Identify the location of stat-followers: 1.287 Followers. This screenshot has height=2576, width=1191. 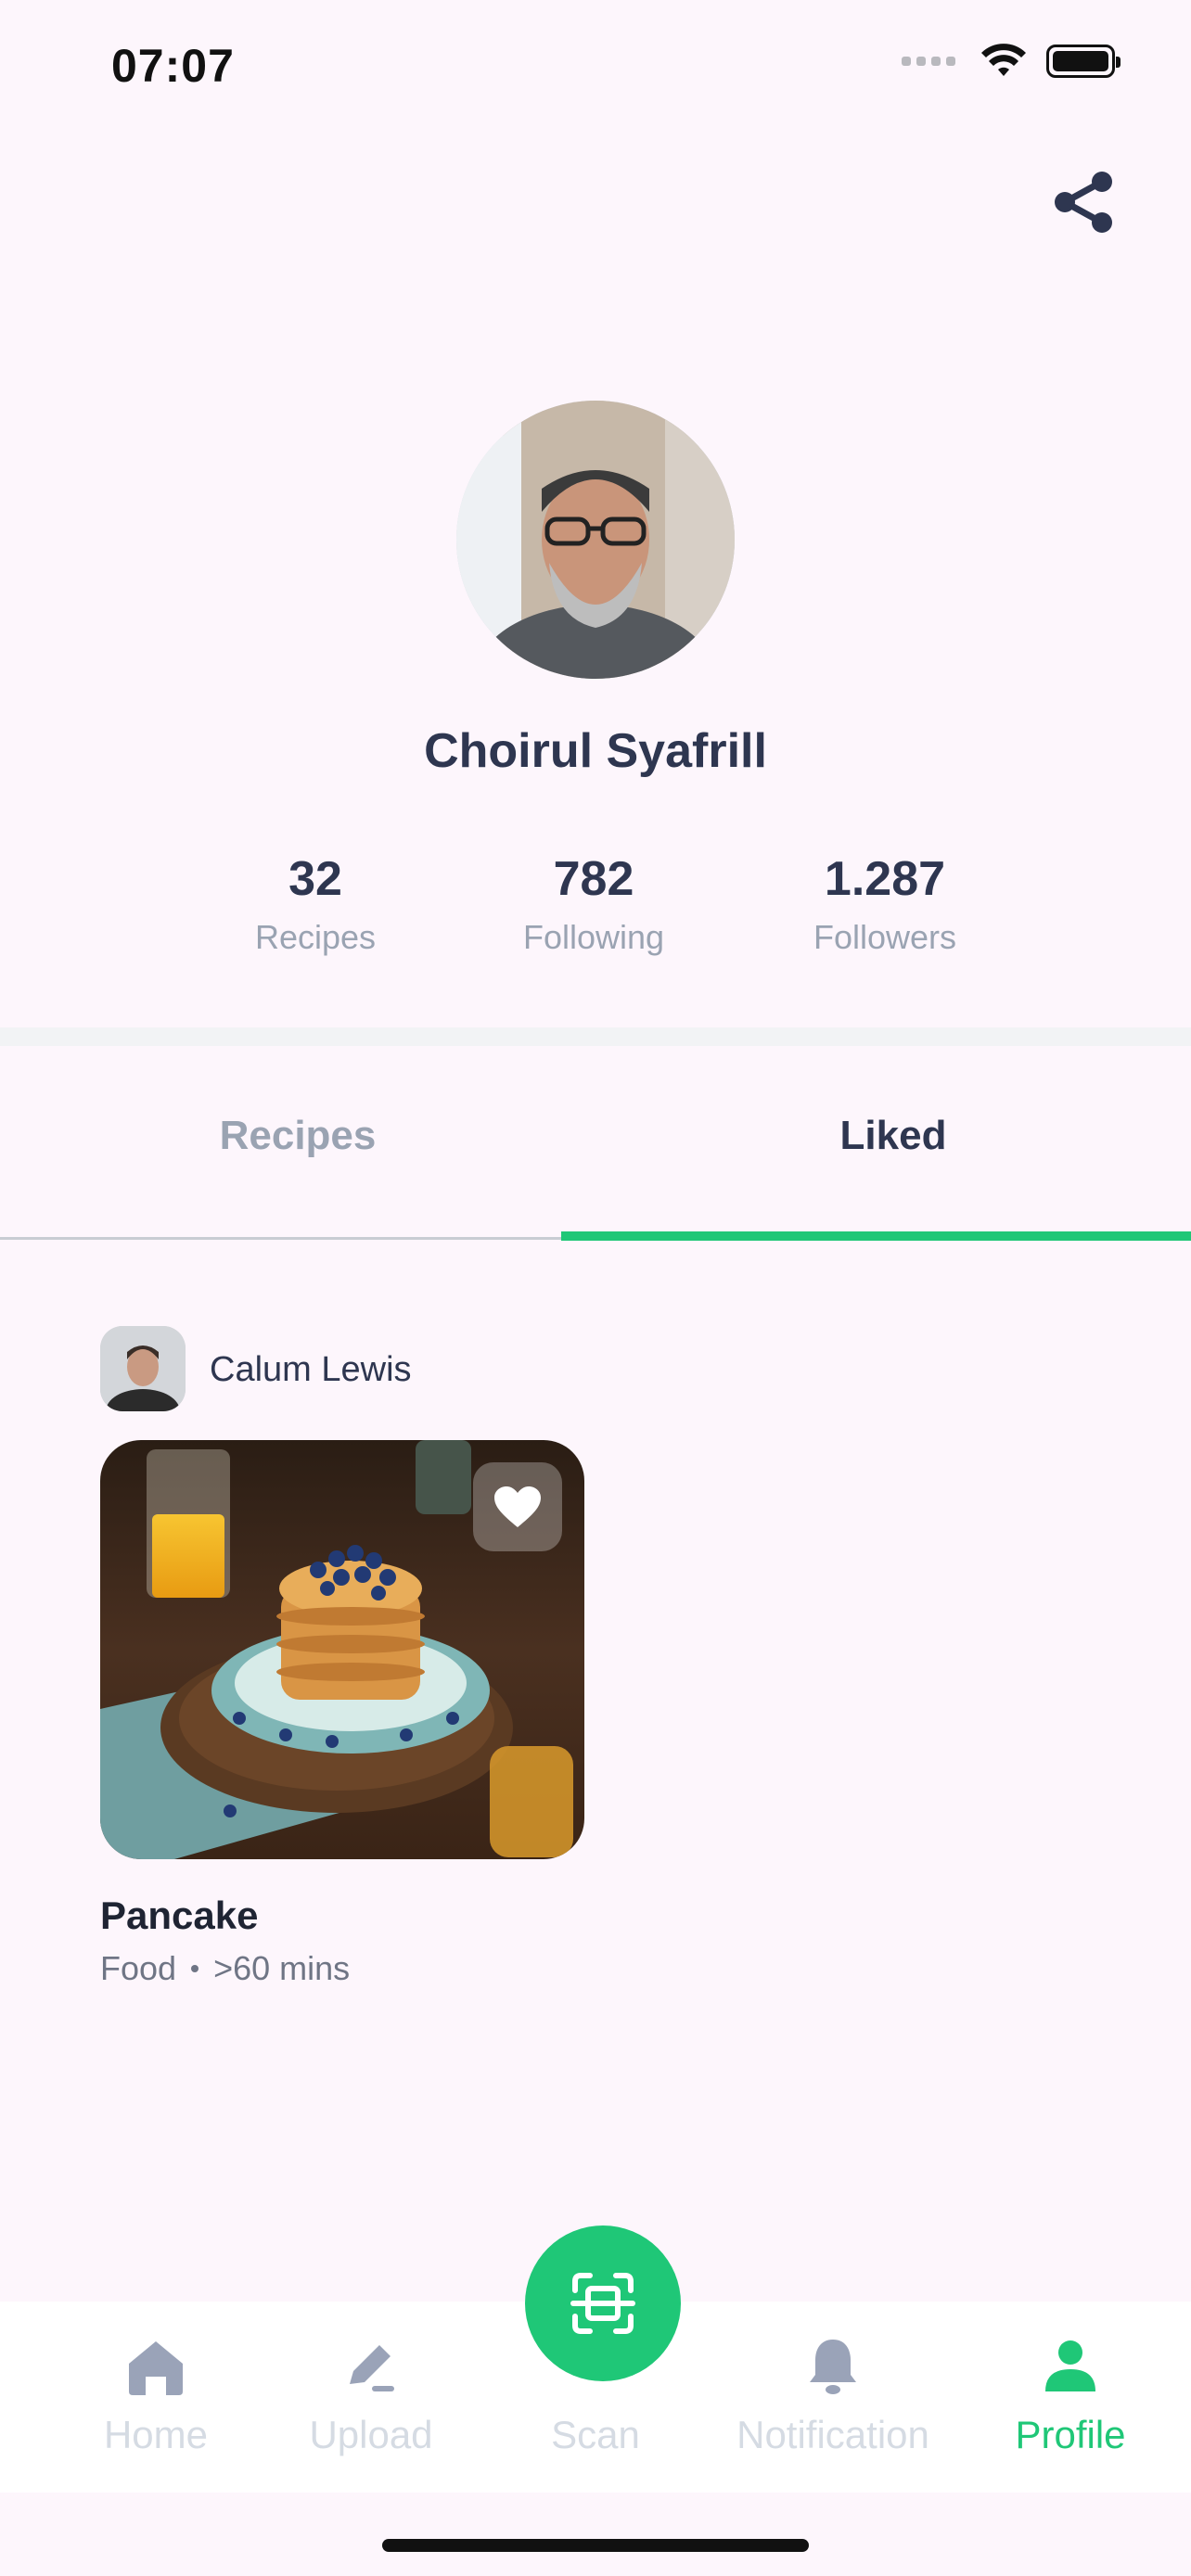
(884, 904).